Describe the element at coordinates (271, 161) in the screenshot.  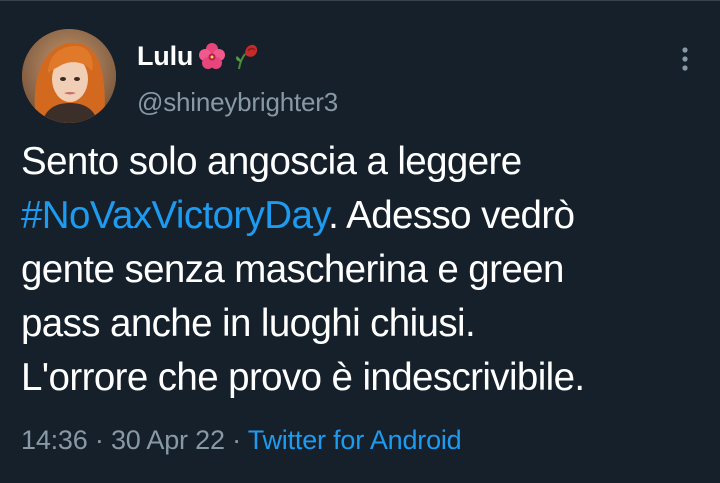
I see `tweet-line: Sento solo angoscia a leggere` at that location.